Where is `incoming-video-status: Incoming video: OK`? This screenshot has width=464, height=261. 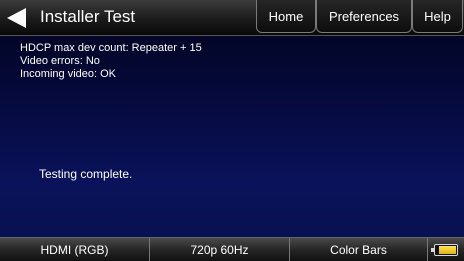 incoming-video-status: Incoming video: OK is located at coordinates (68, 74).